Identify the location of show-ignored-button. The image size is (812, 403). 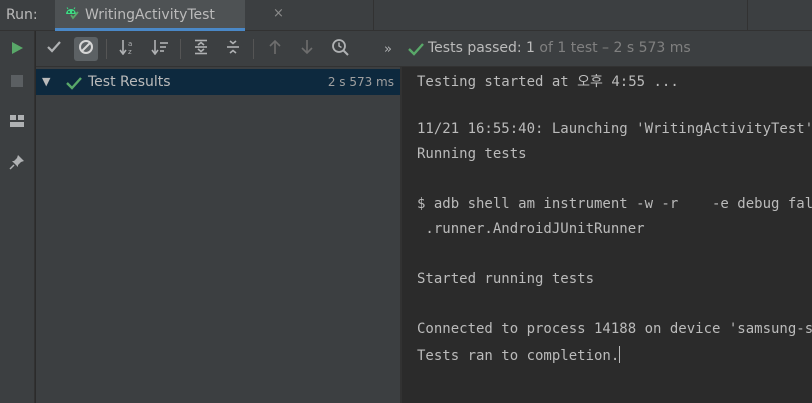
(86, 49).